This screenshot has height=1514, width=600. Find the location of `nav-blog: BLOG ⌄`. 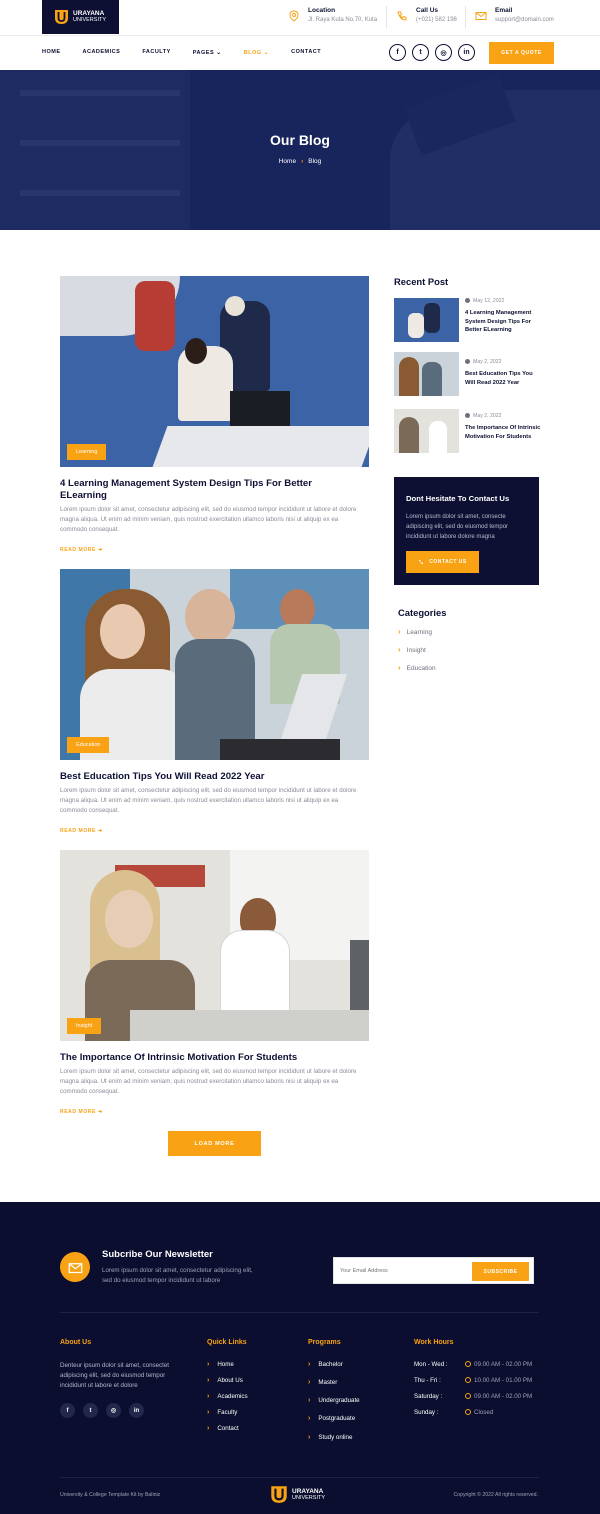

nav-blog: BLOG ⌄ is located at coordinates (256, 52).